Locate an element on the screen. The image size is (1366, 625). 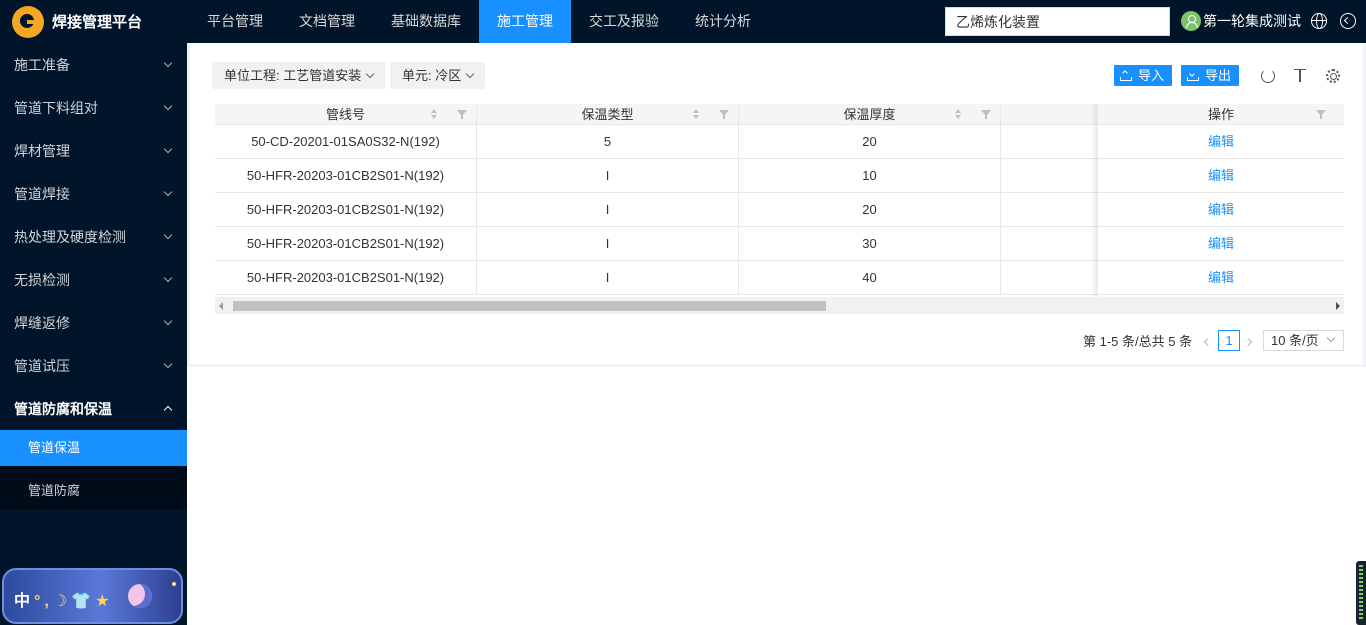
page-size-label: 10 条/页 is located at coordinates (1295, 340).